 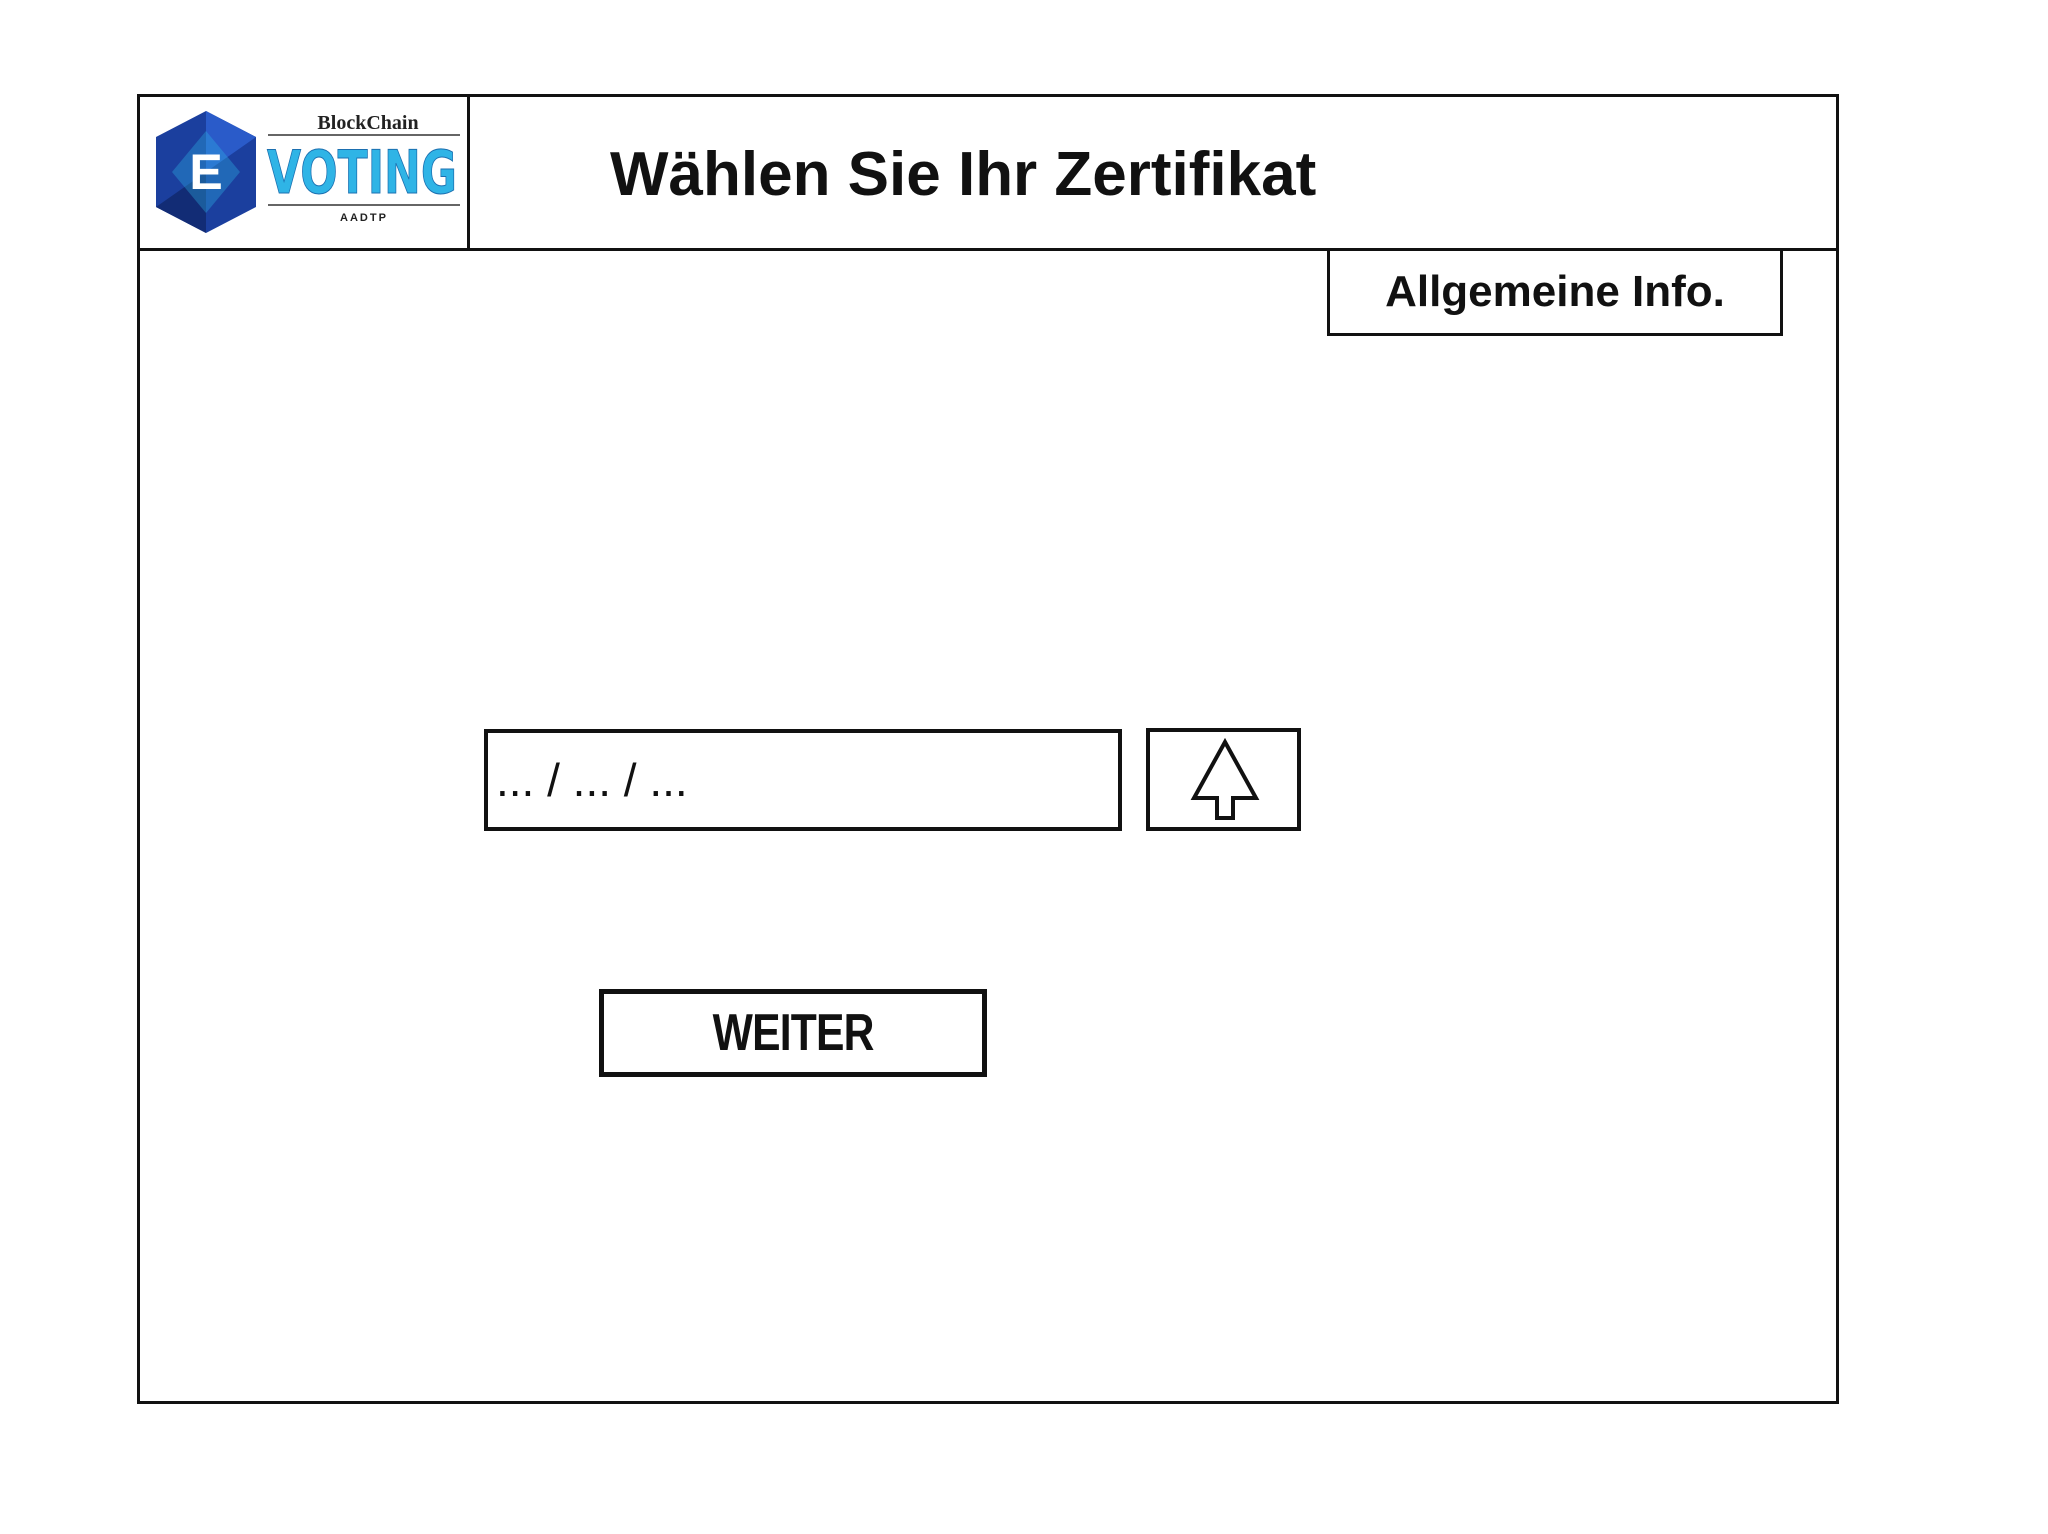 I want to click on blockchain-evoting-logo: E BlockChain VOTING AADTP, so click(x=308, y=172).